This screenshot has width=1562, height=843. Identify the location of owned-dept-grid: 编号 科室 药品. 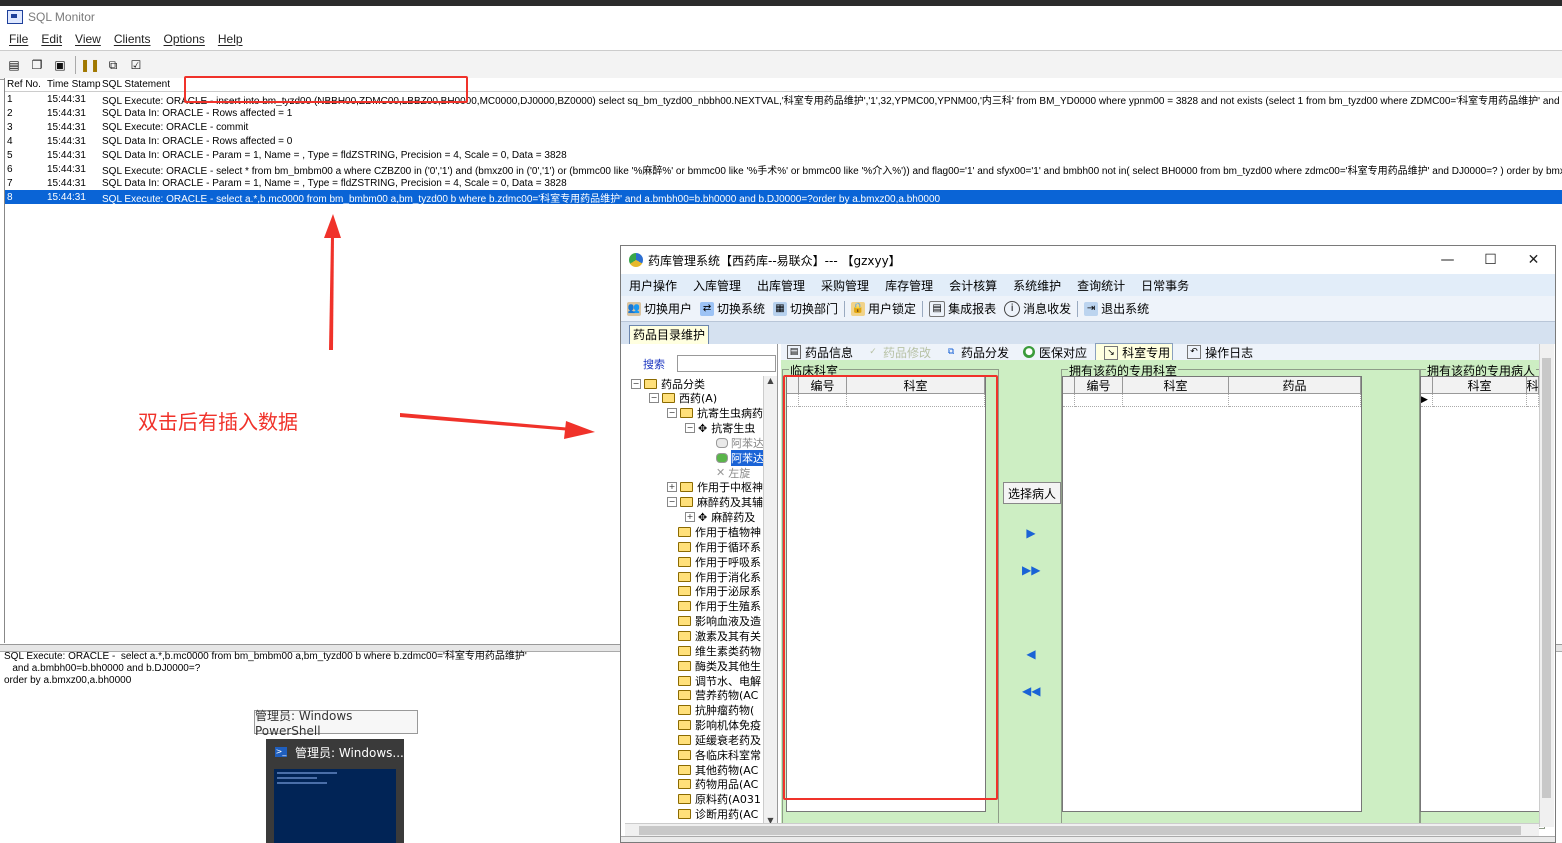
(1212, 594).